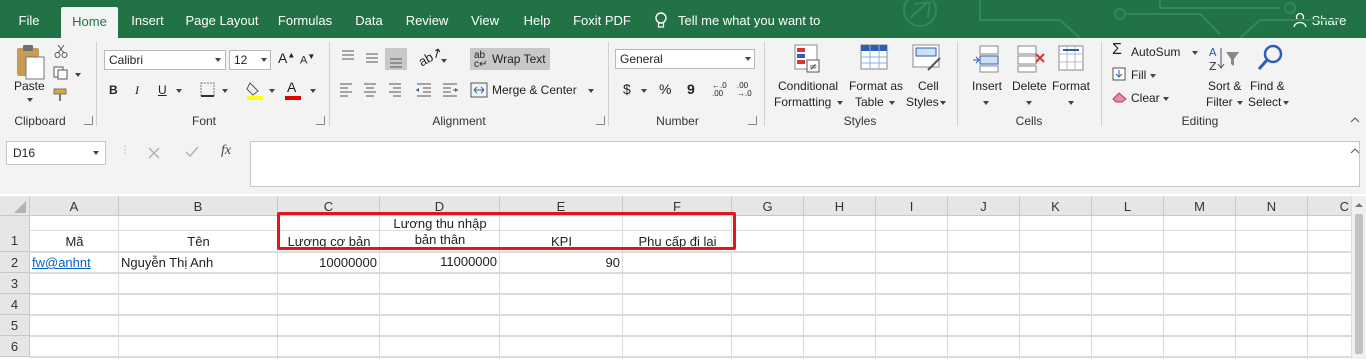 The image size is (1366, 359). I want to click on font-name-dropdown: Calibri, so click(165, 60).